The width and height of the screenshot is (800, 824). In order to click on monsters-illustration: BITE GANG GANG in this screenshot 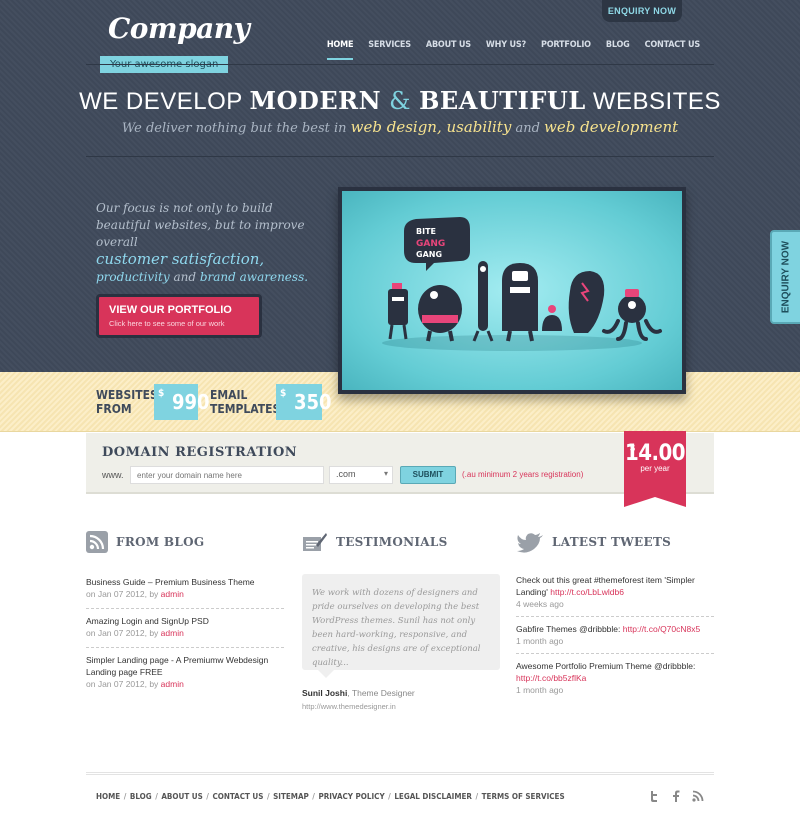, I will do `click(512, 290)`.